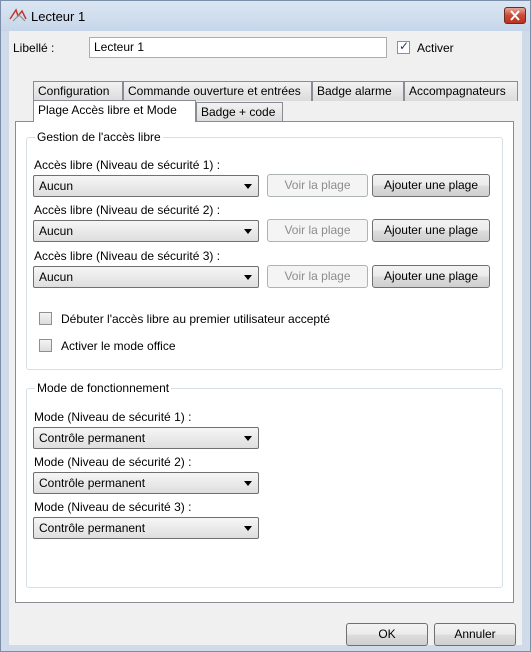  I want to click on title-bar: Lecteur 1, so click(265, 16).